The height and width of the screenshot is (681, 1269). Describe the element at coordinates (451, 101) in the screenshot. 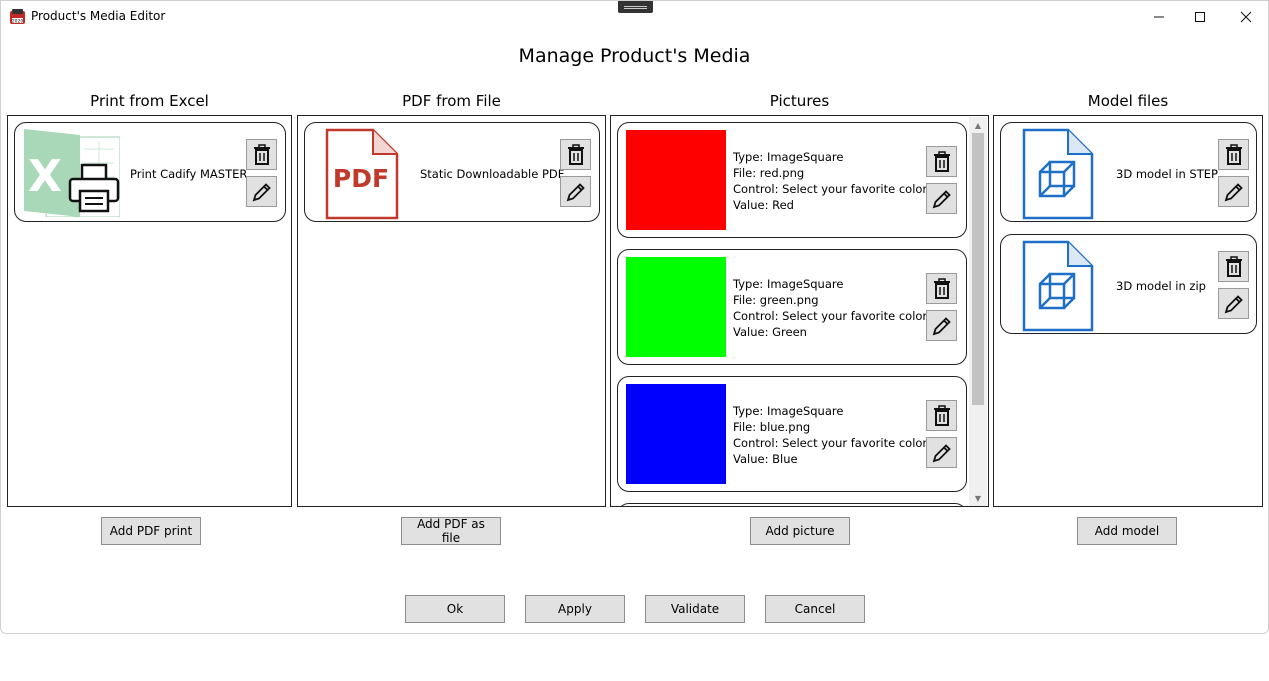

I see `pdf-column-title: PDF from File` at that location.